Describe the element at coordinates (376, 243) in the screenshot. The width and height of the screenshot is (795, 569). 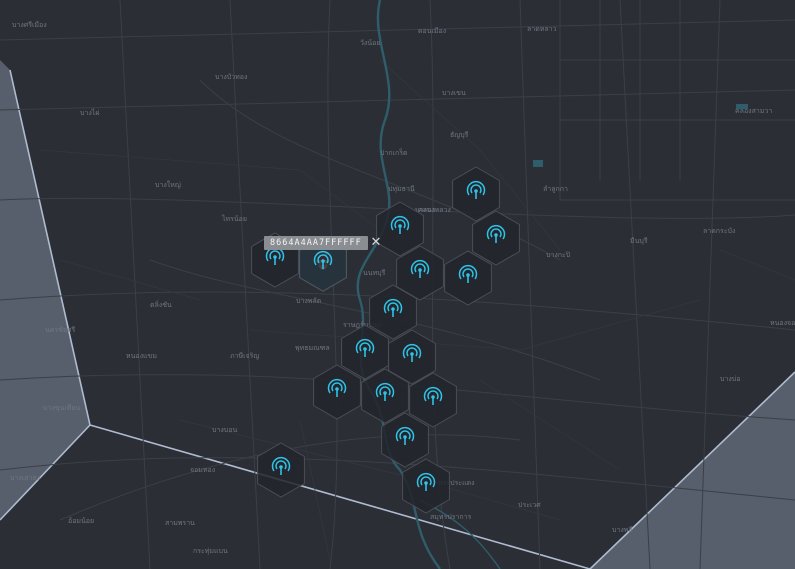
I see `close-tooltip-button: ✕` at that location.